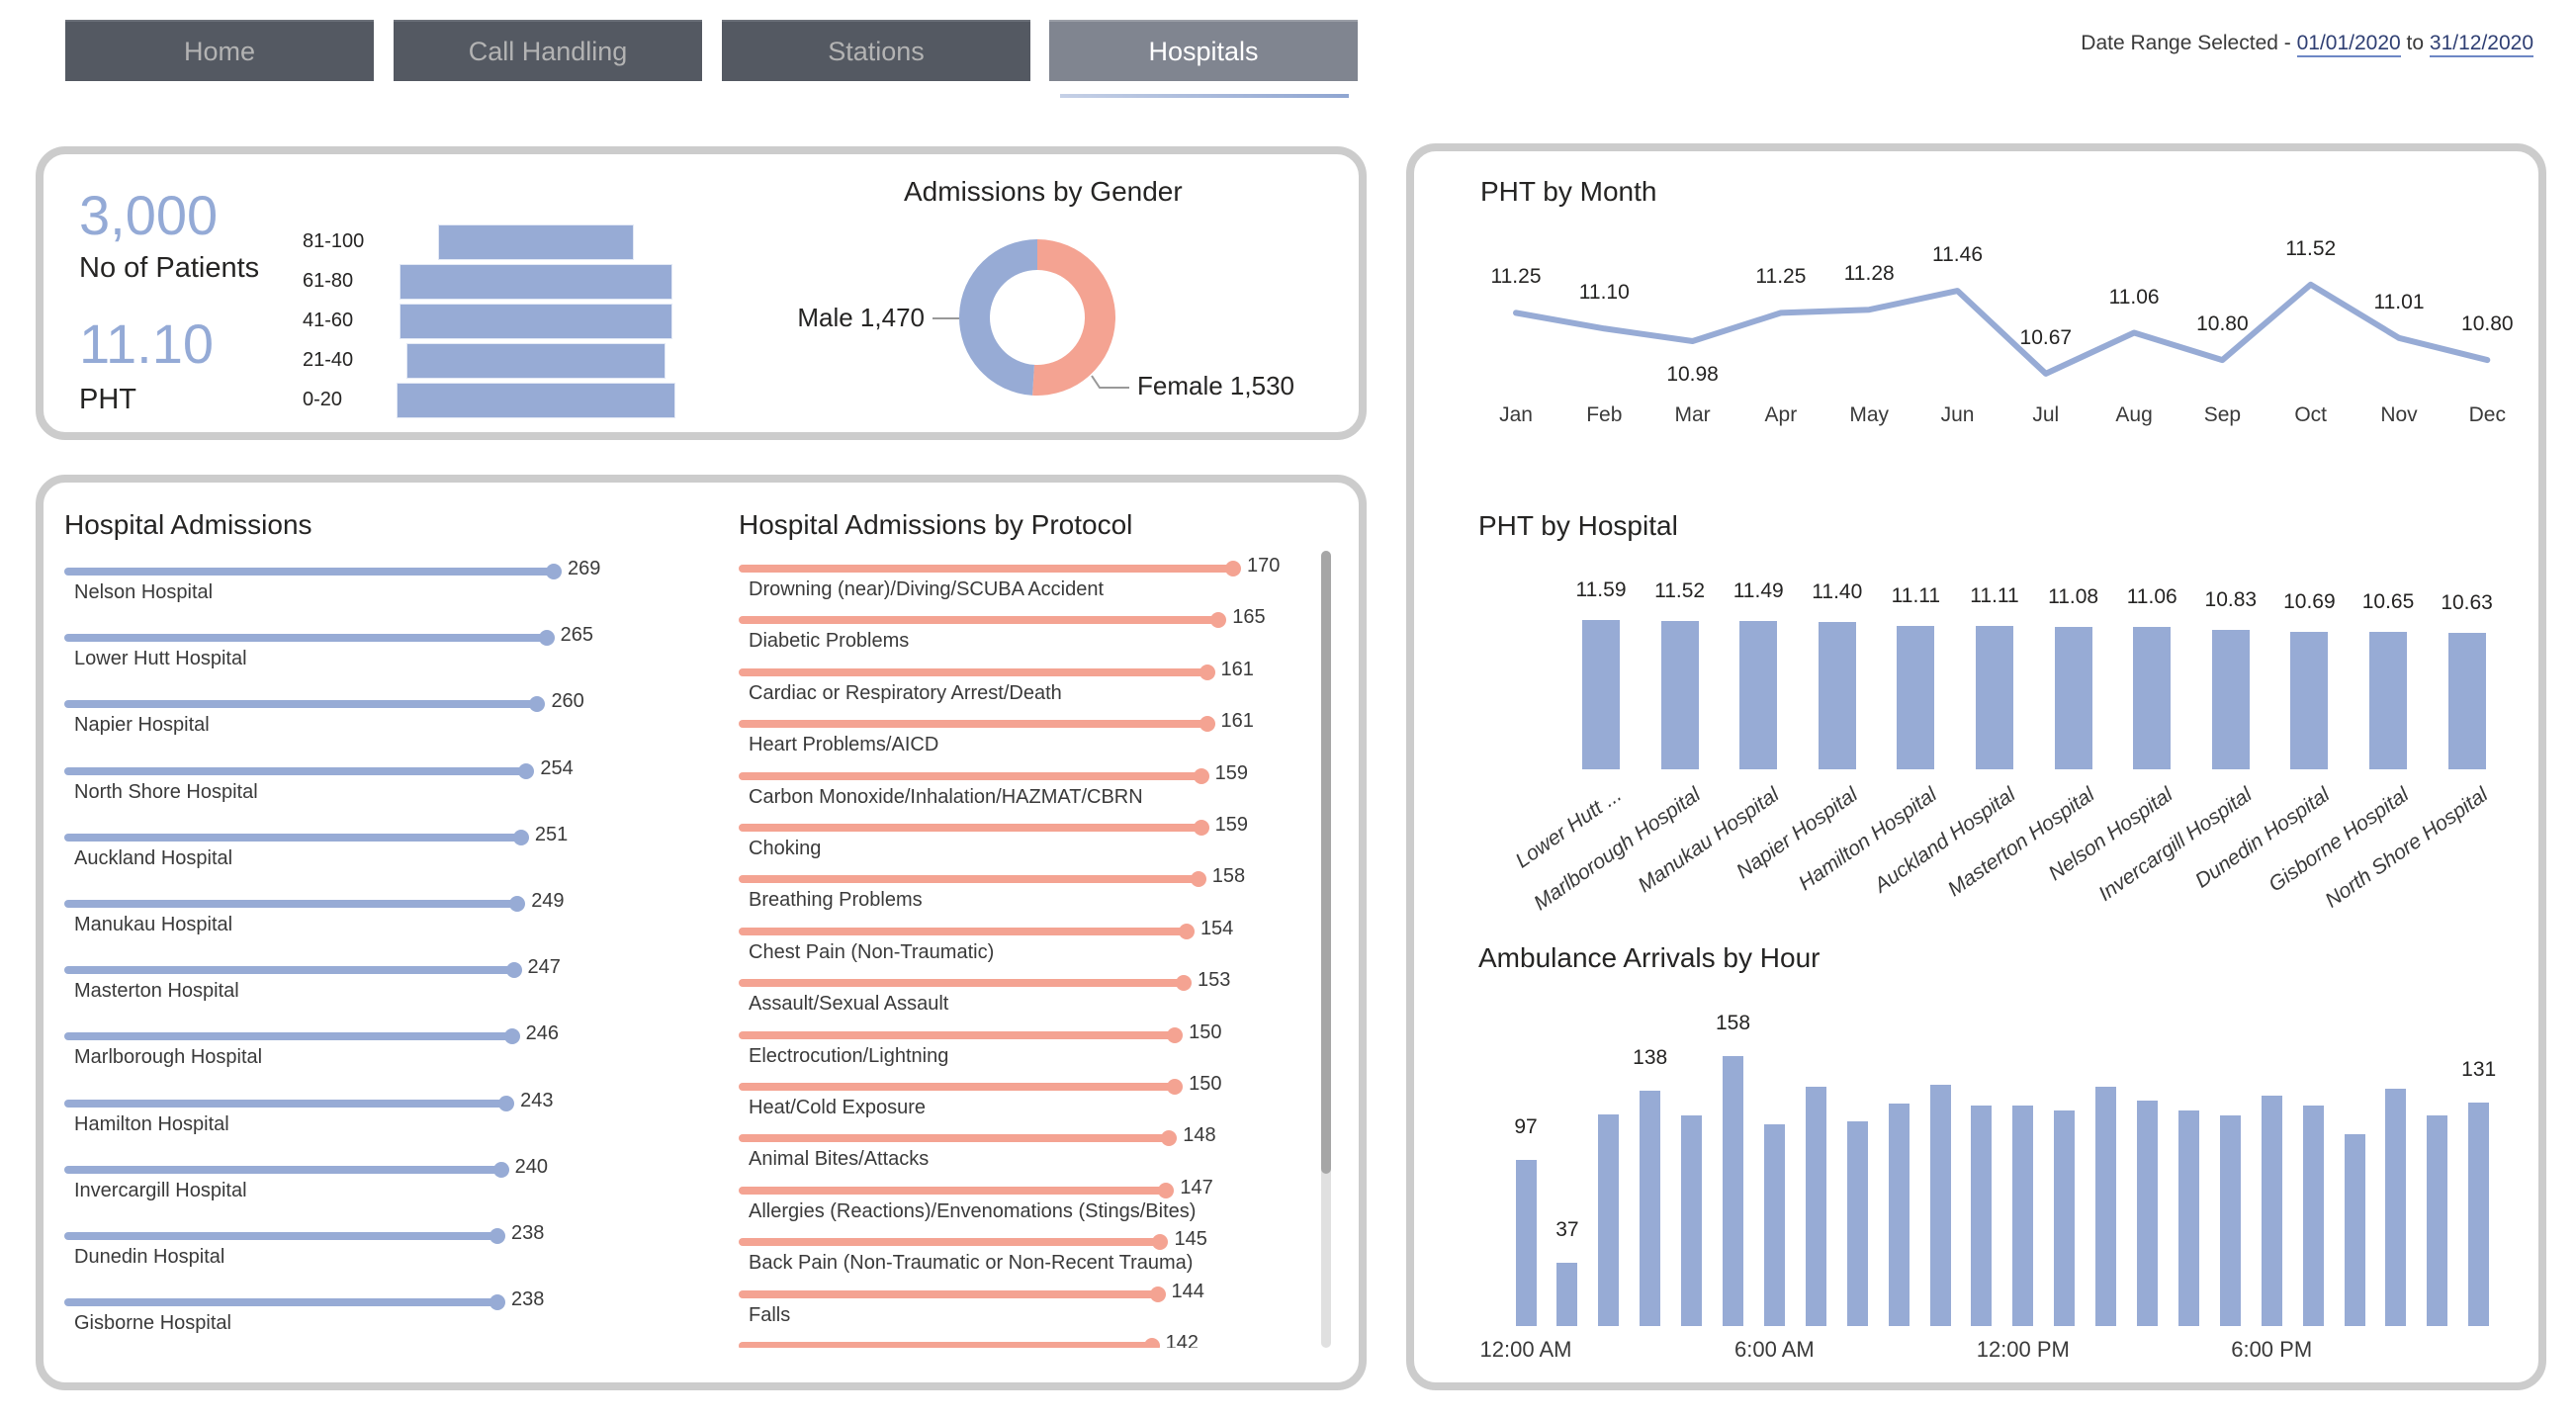 This screenshot has width=2576, height=1419. I want to click on tab-hospitals: Hospitals, so click(1203, 50).